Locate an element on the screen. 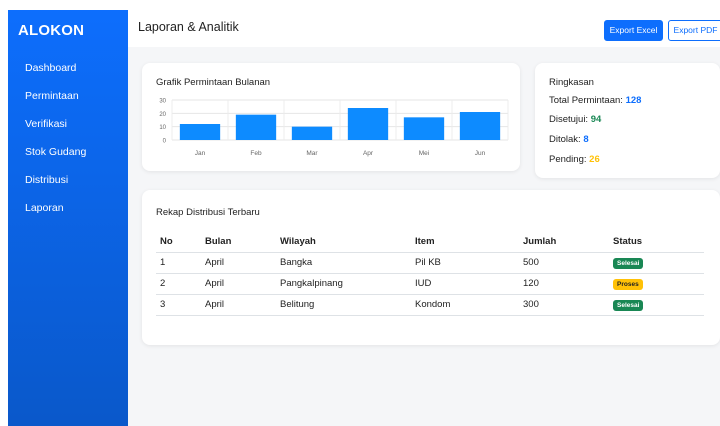  cell-jumlah: 120 is located at coordinates (564, 284).